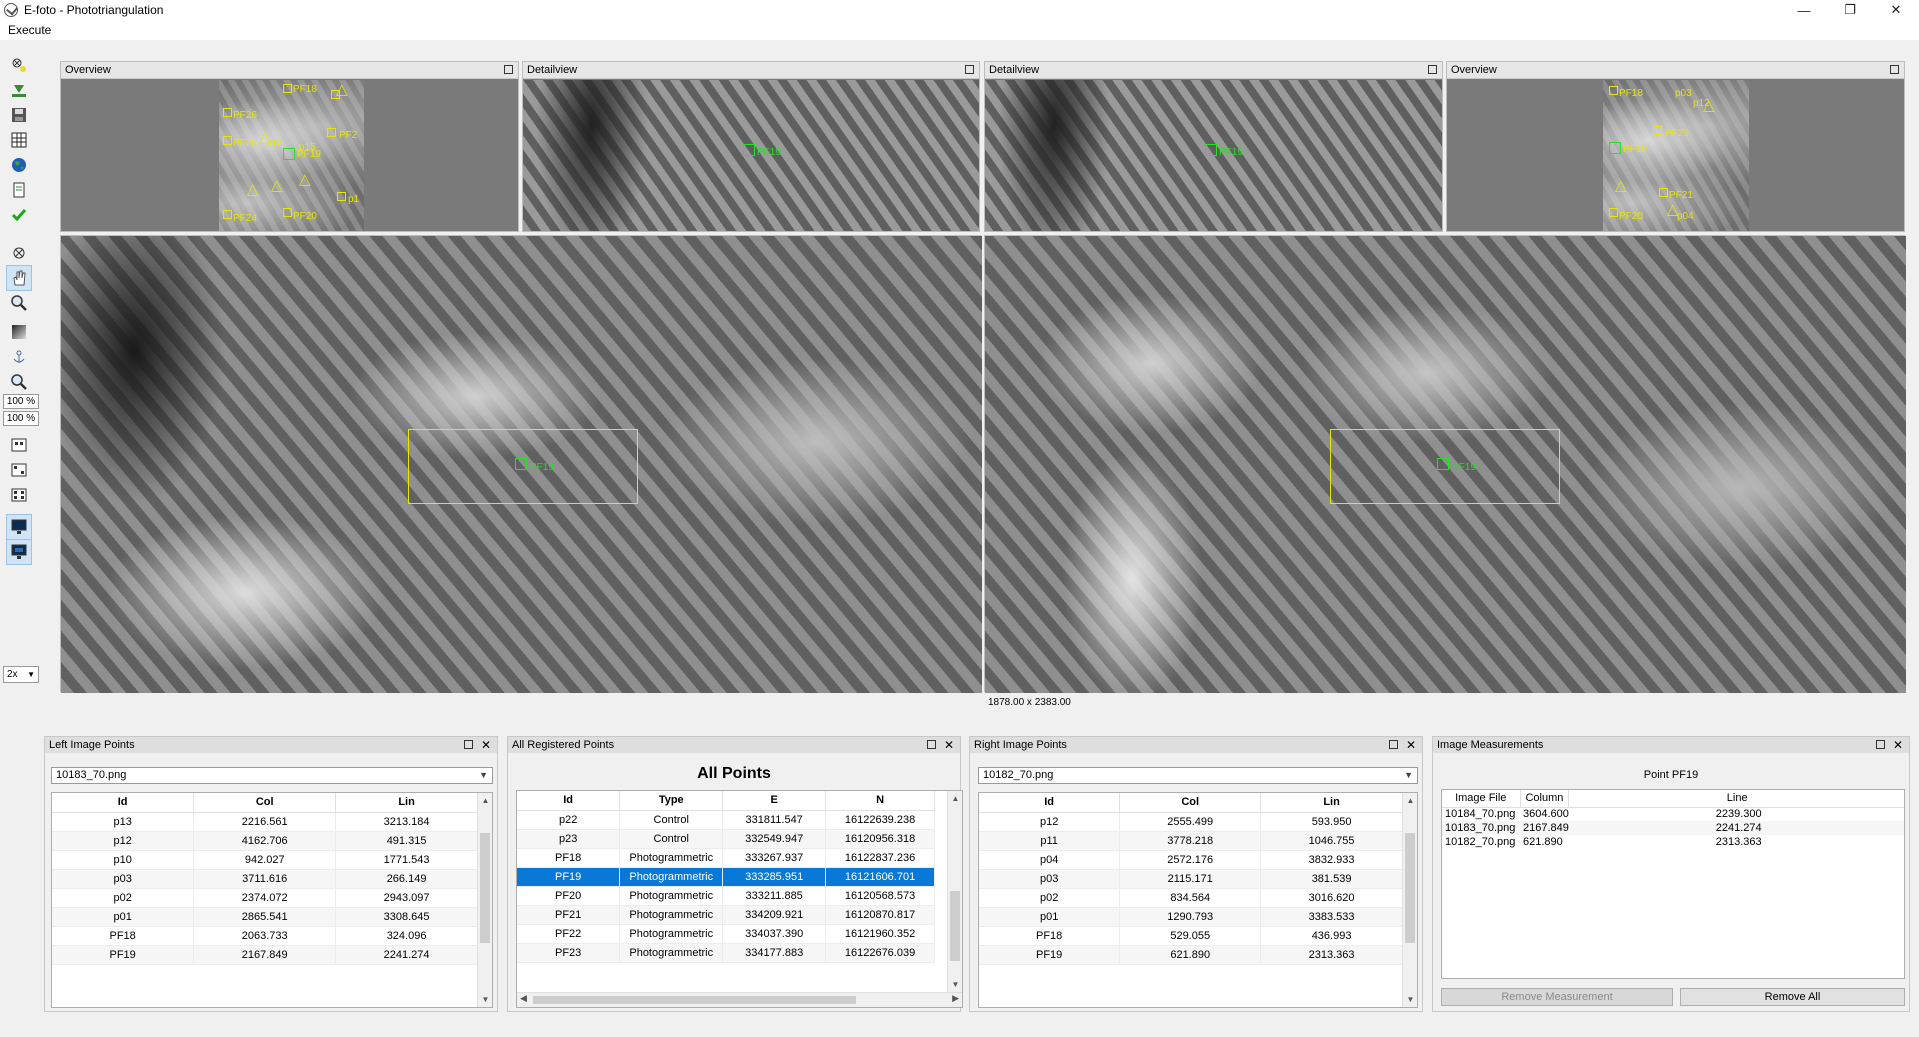  I want to click on remove-all-button: Remove All, so click(1792, 997).